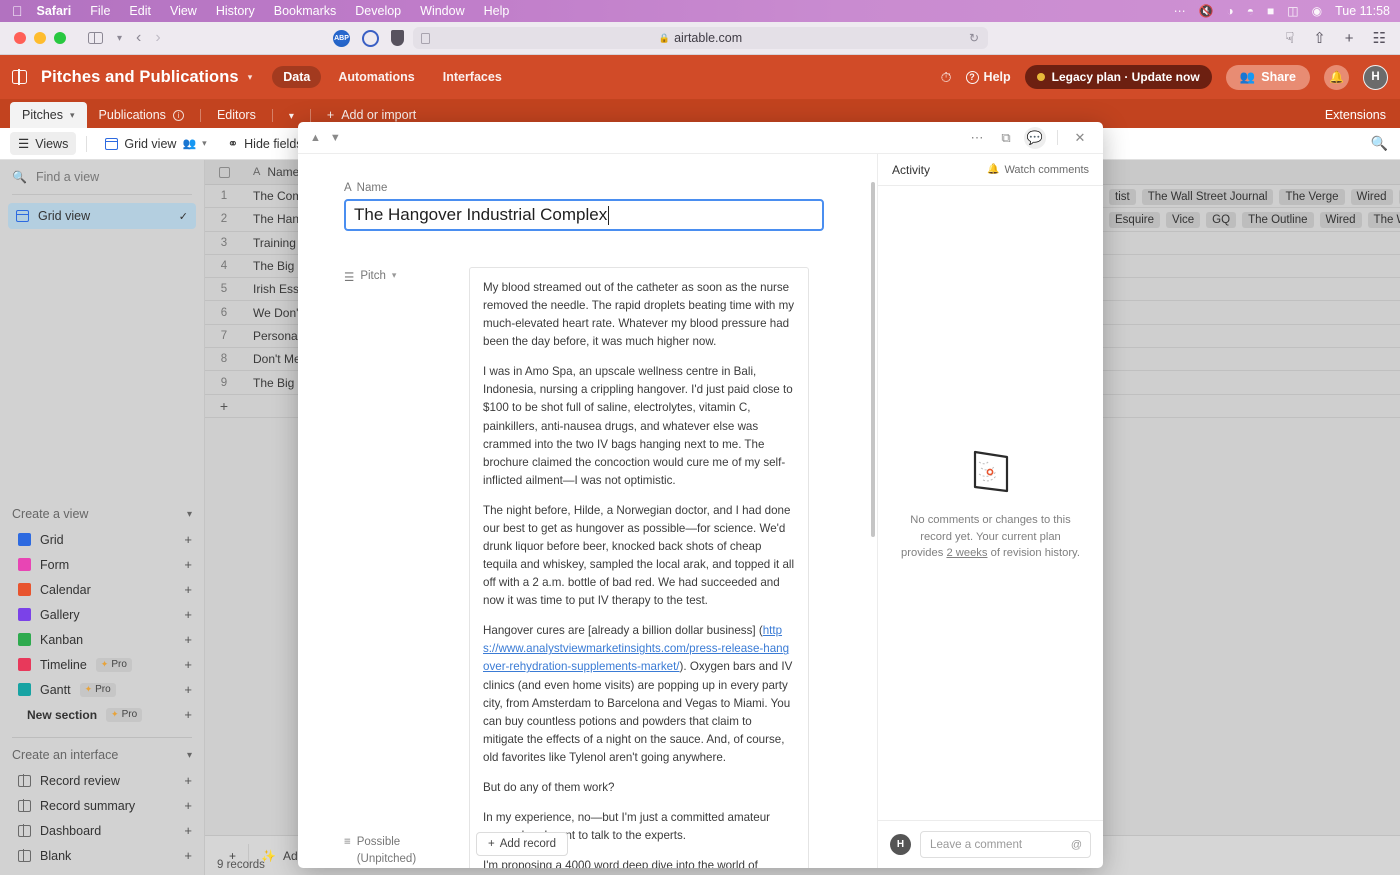 This screenshot has width=1400, height=875. I want to click on chip: The Outline, so click(1278, 219).